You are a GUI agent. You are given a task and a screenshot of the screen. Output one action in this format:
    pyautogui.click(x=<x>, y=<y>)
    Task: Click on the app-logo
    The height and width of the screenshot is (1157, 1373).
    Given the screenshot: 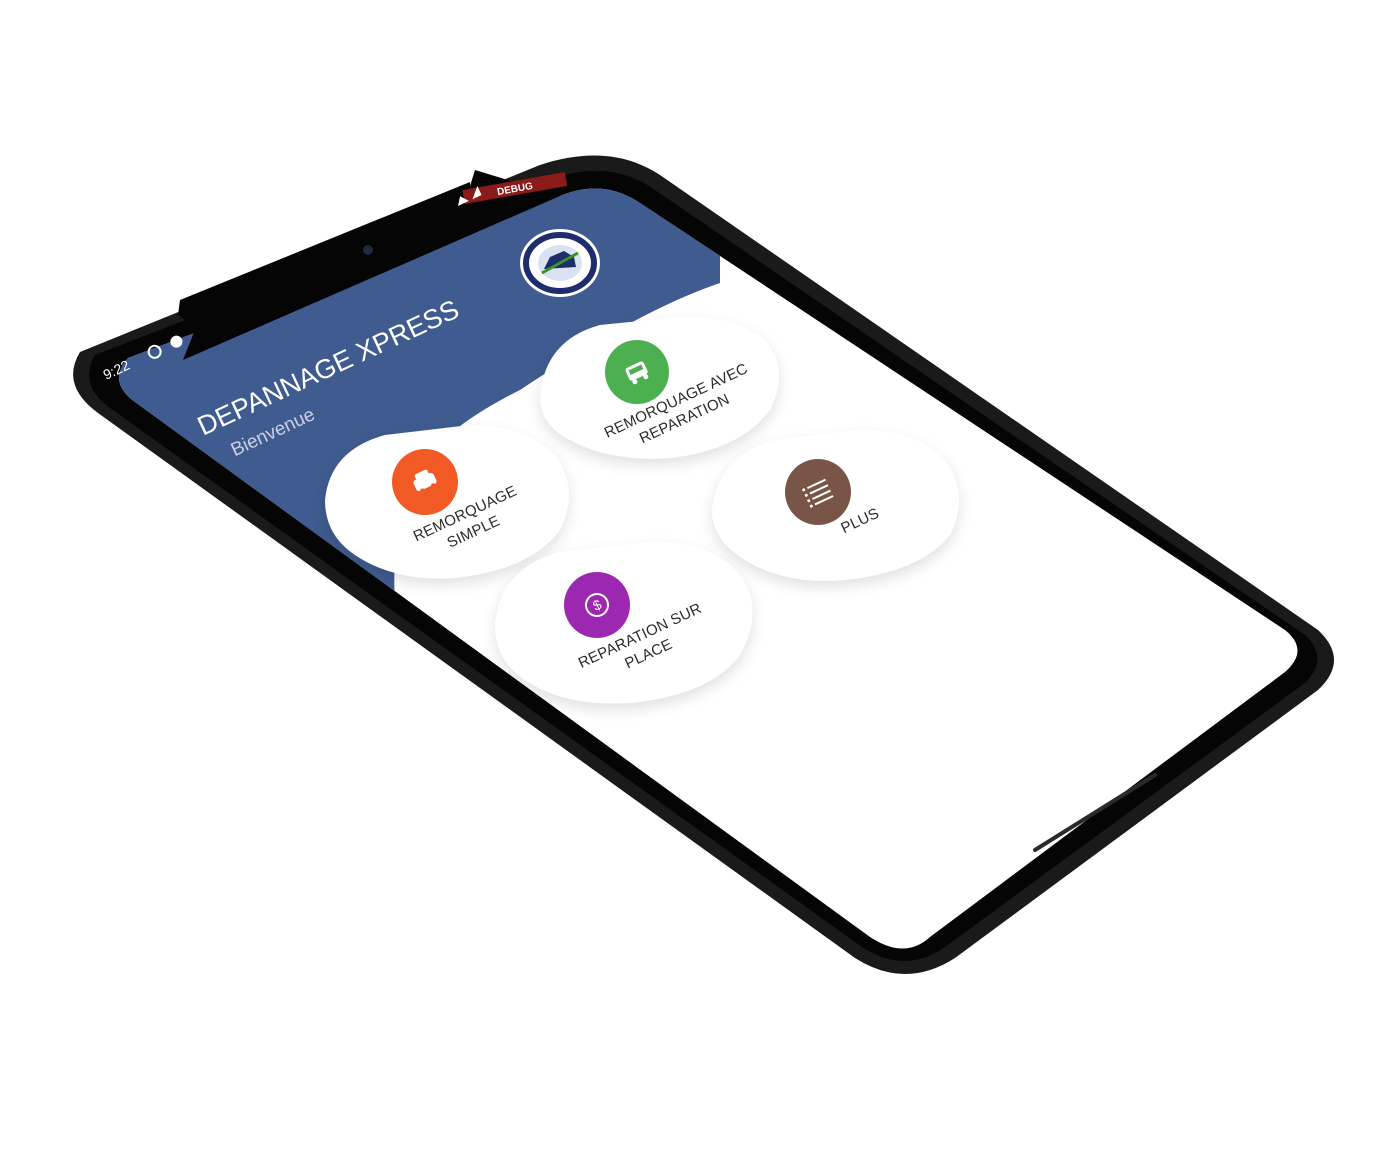 What is the action you would take?
    pyautogui.click(x=560, y=263)
    